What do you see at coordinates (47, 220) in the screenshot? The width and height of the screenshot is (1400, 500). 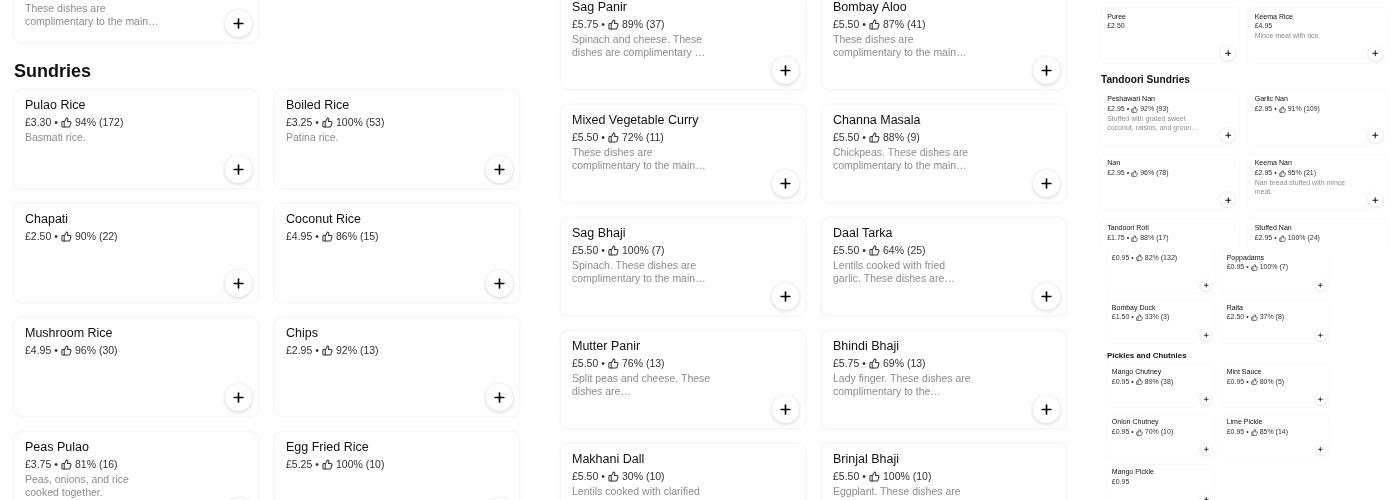 I see `item-title: Chapati` at bounding box center [47, 220].